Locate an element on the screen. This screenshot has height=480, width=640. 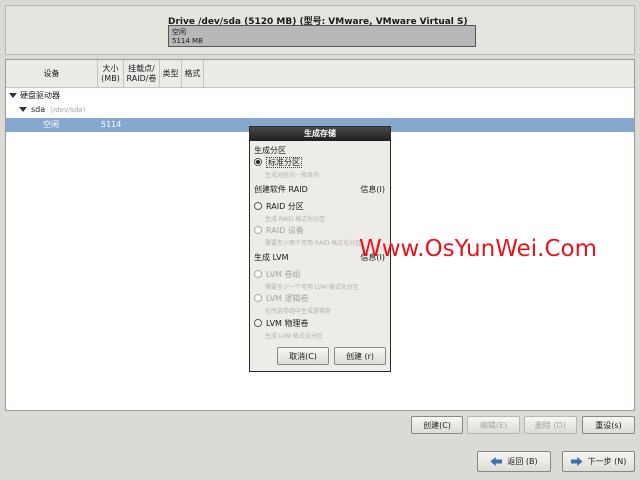
next-button: 下一步 (N) is located at coordinates (598, 461).